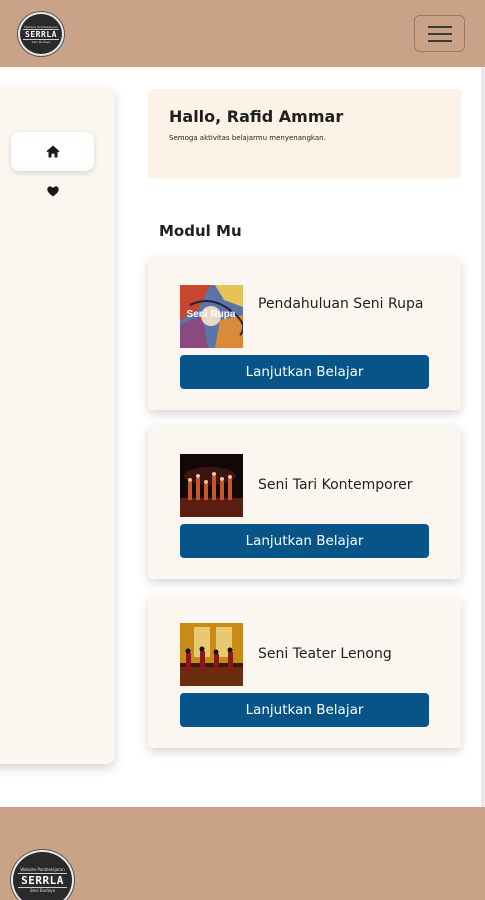 This screenshot has width=485, height=900. I want to click on hamburger-icon, so click(440, 27).